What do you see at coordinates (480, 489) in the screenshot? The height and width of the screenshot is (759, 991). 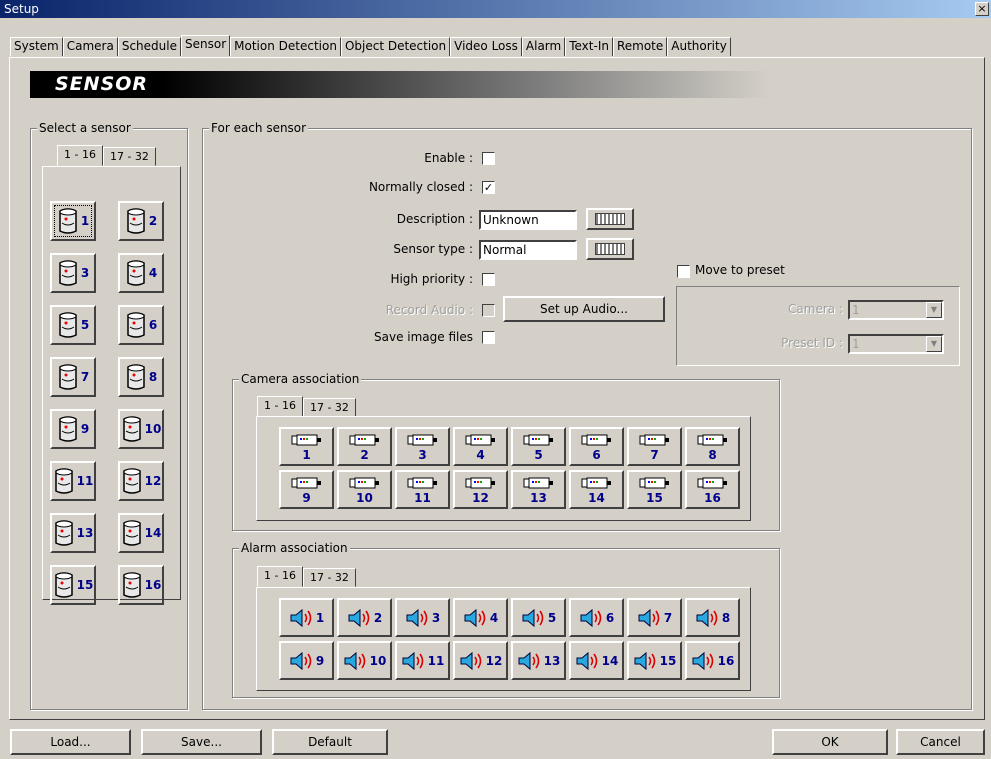 I see `camera-assoc-button-12: 12` at bounding box center [480, 489].